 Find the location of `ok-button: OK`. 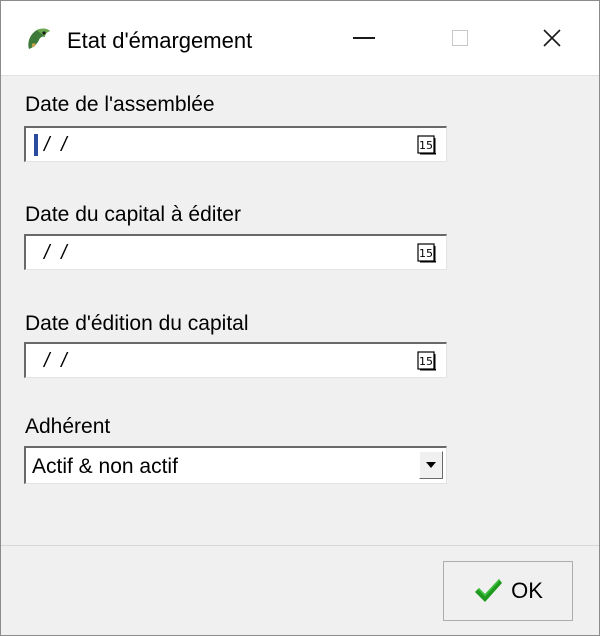

ok-button: OK is located at coordinates (508, 591).